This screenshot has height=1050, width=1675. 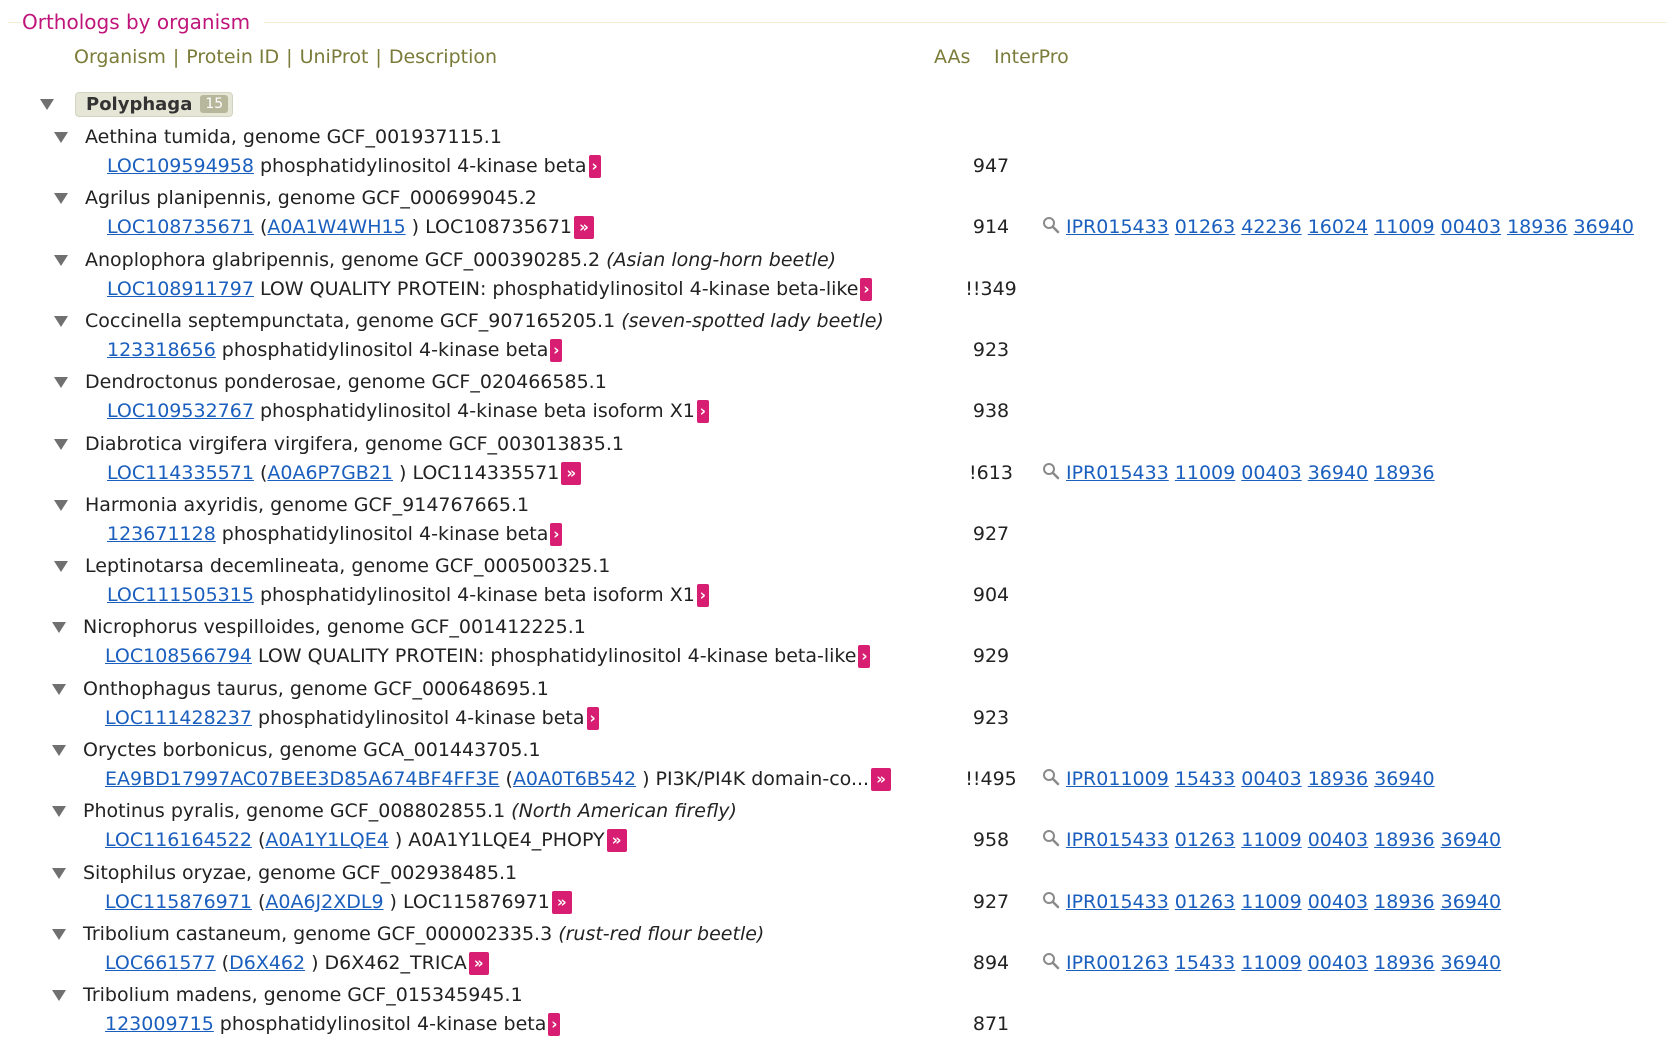 I want to click on uniprot-link: A0A1Y1LQE4, so click(x=327, y=840).